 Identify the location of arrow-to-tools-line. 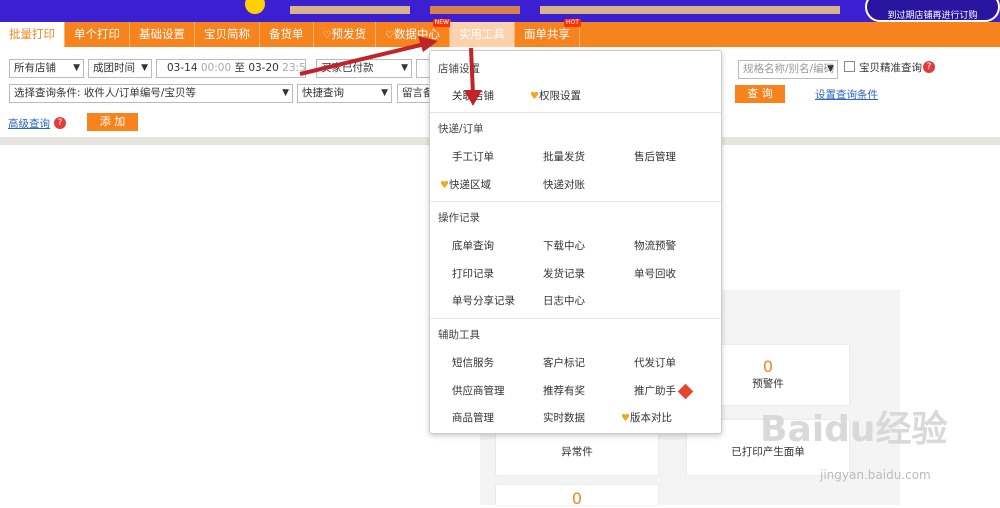
(362, 59).